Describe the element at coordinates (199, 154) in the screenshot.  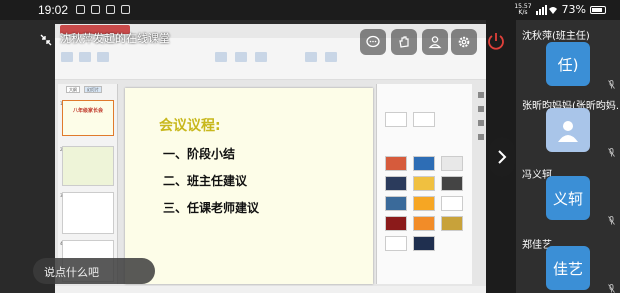
I see `agenda-item: 一、阶段小结` at that location.